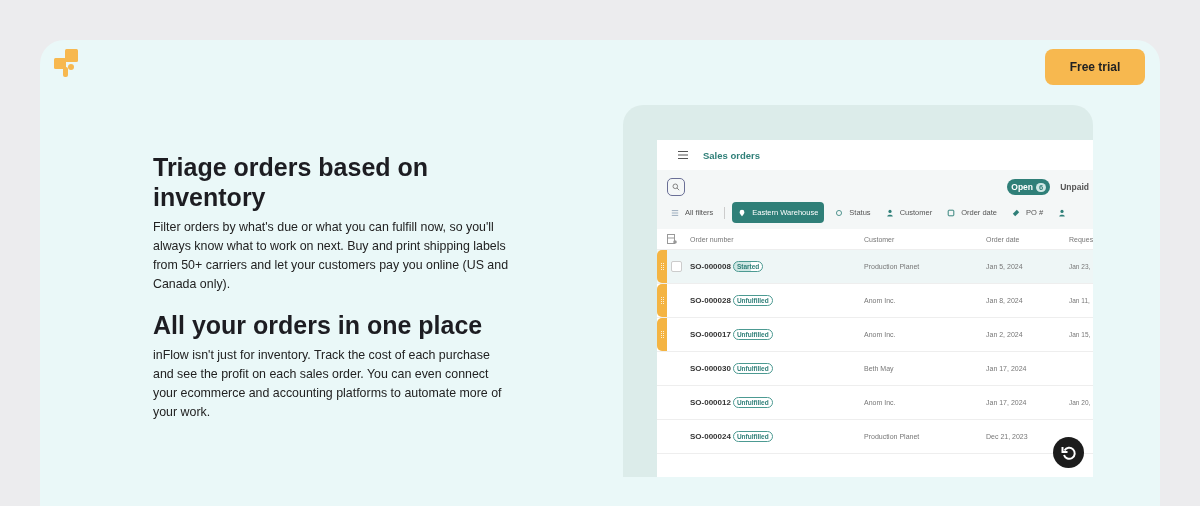  I want to click on order-number: SO-000030, so click(710, 368).